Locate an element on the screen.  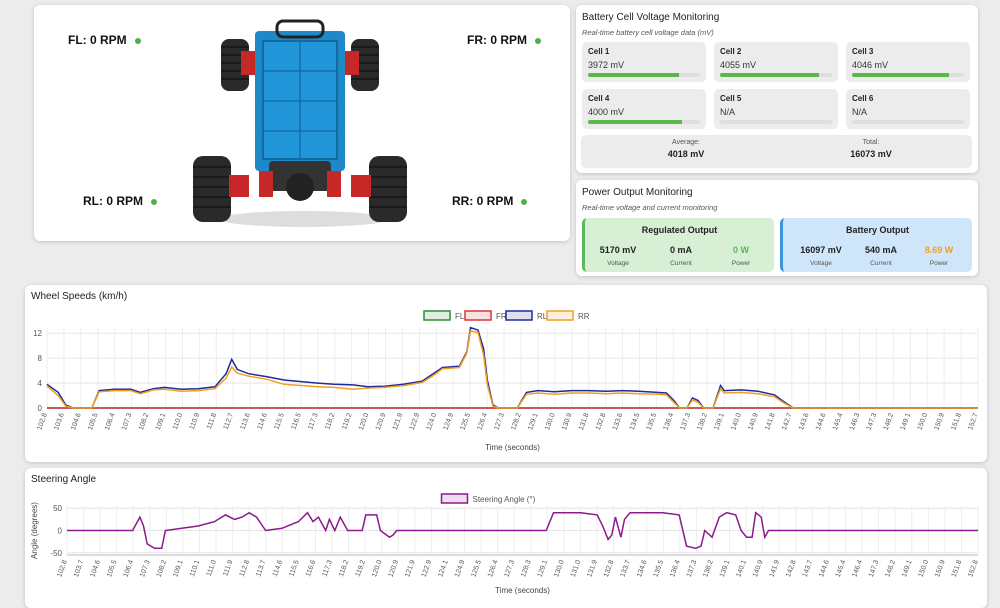
x-tick-label: 140.0 is located at coordinates (736, 421).